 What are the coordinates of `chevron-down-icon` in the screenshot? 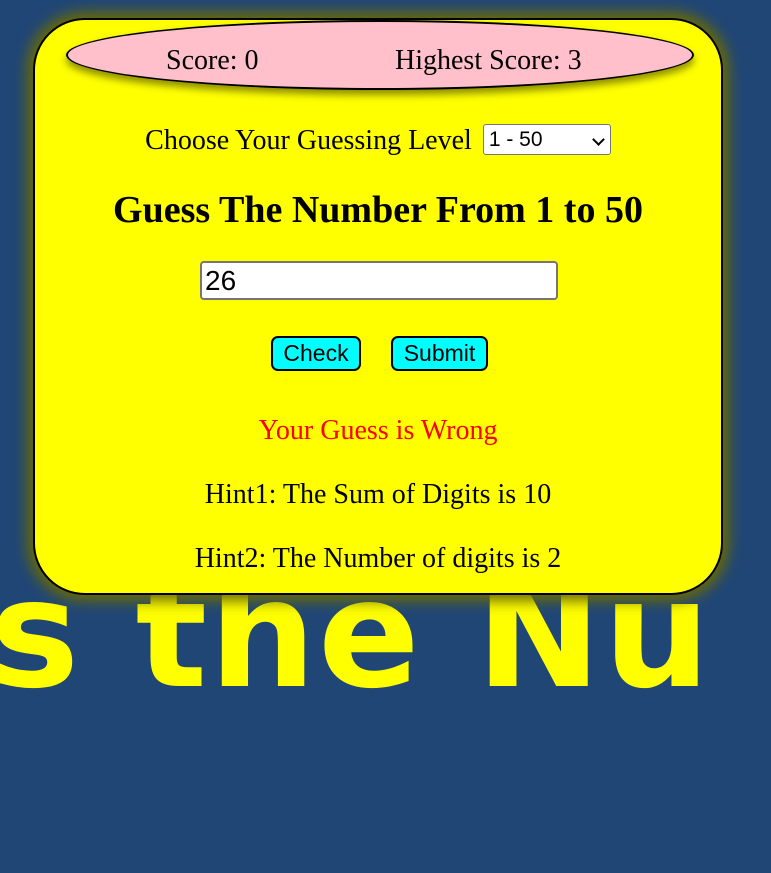 It's located at (598, 139).